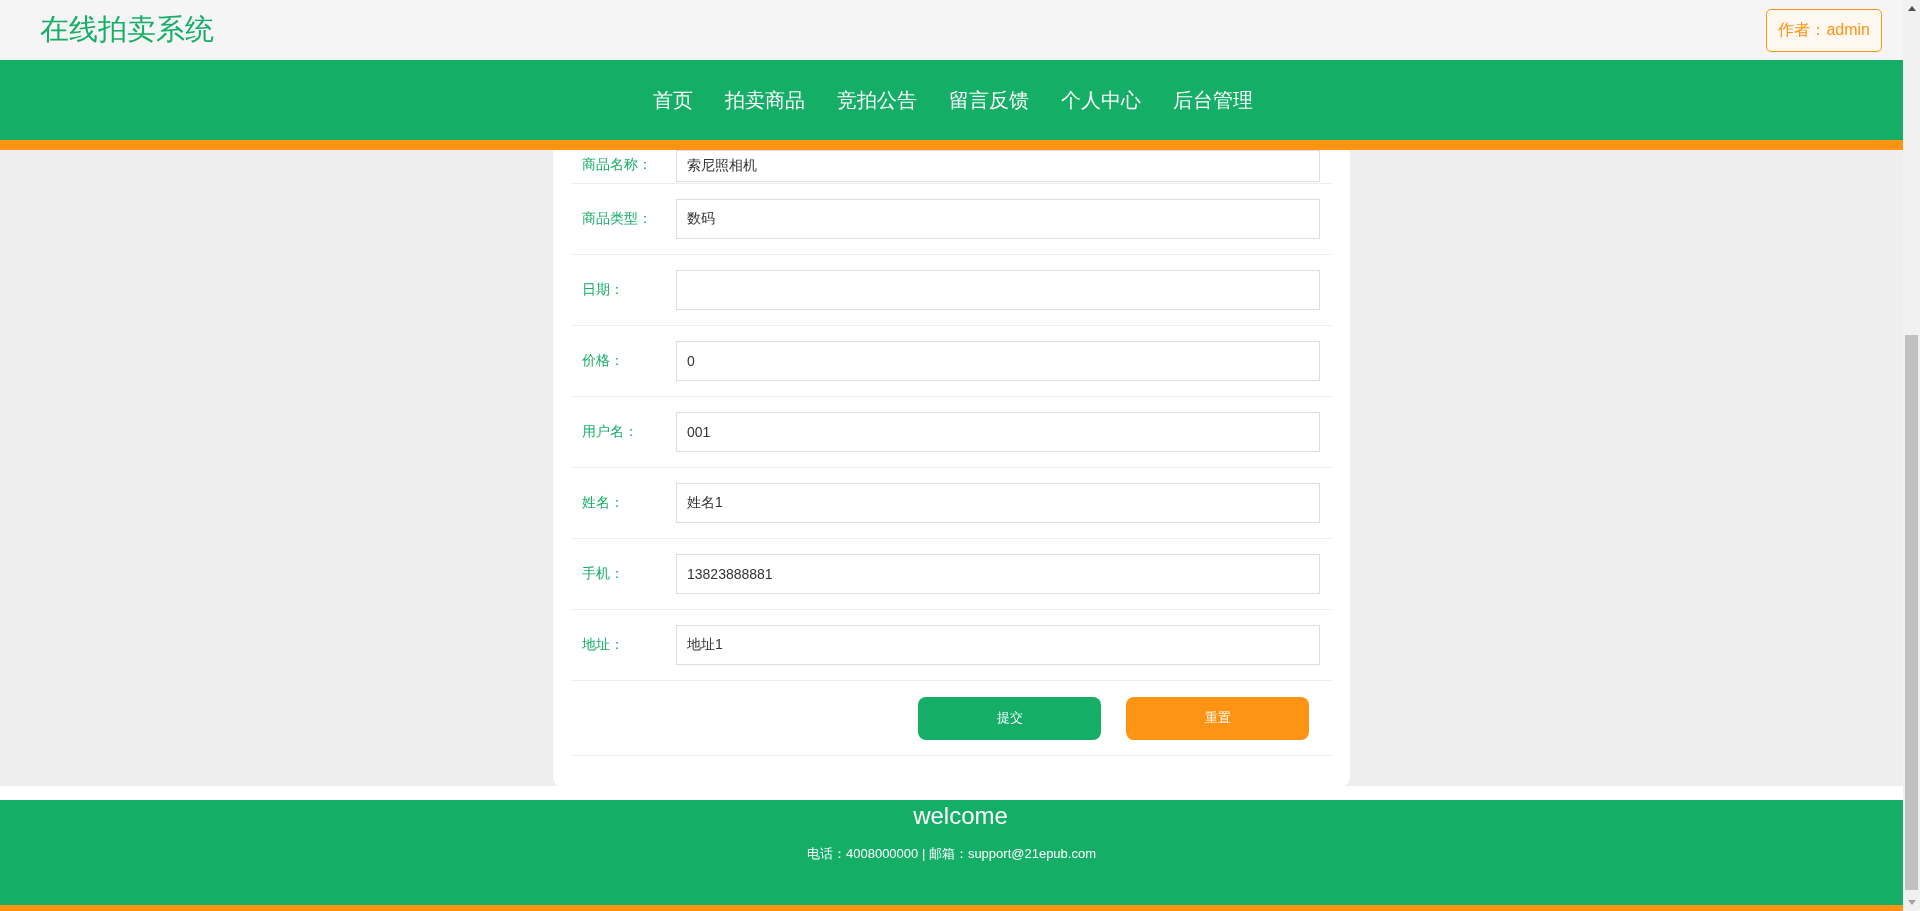 The height and width of the screenshot is (911, 1920). What do you see at coordinates (617, 165) in the screenshot?
I see `field-label: 商品名称：` at bounding box center [617, 165].